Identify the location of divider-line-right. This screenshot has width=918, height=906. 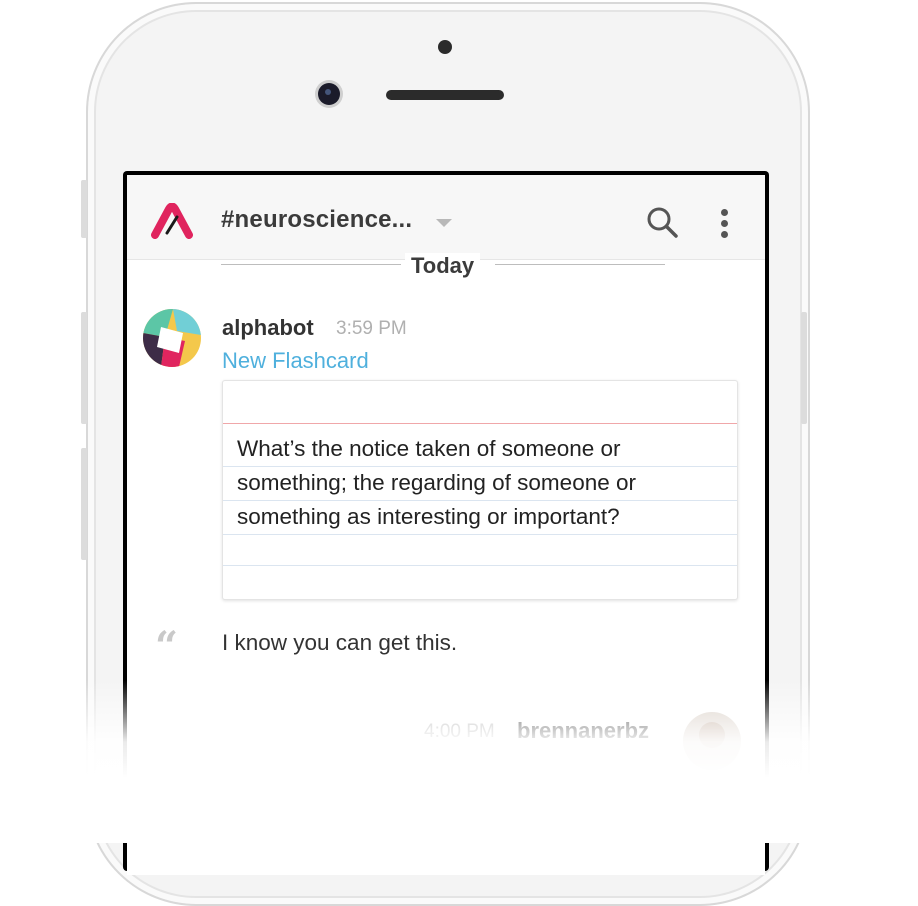
(580, 264).